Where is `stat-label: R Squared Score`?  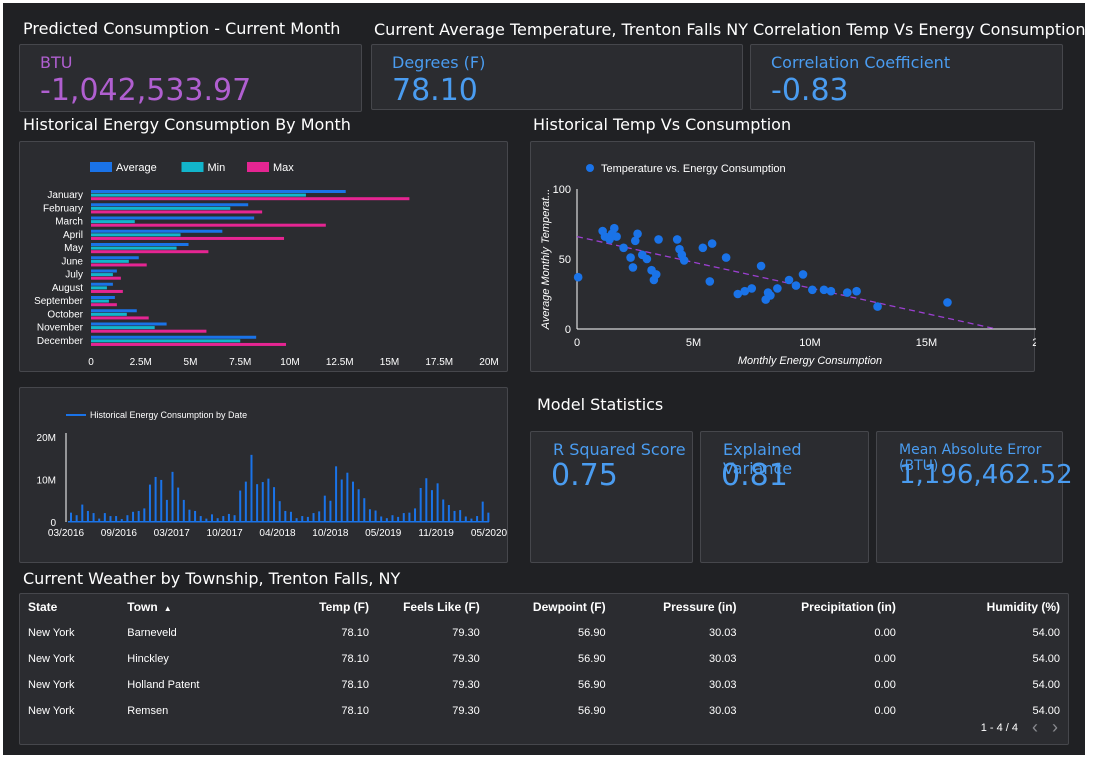 stat-label: R Squared Score is located at coordinates (619, 449).